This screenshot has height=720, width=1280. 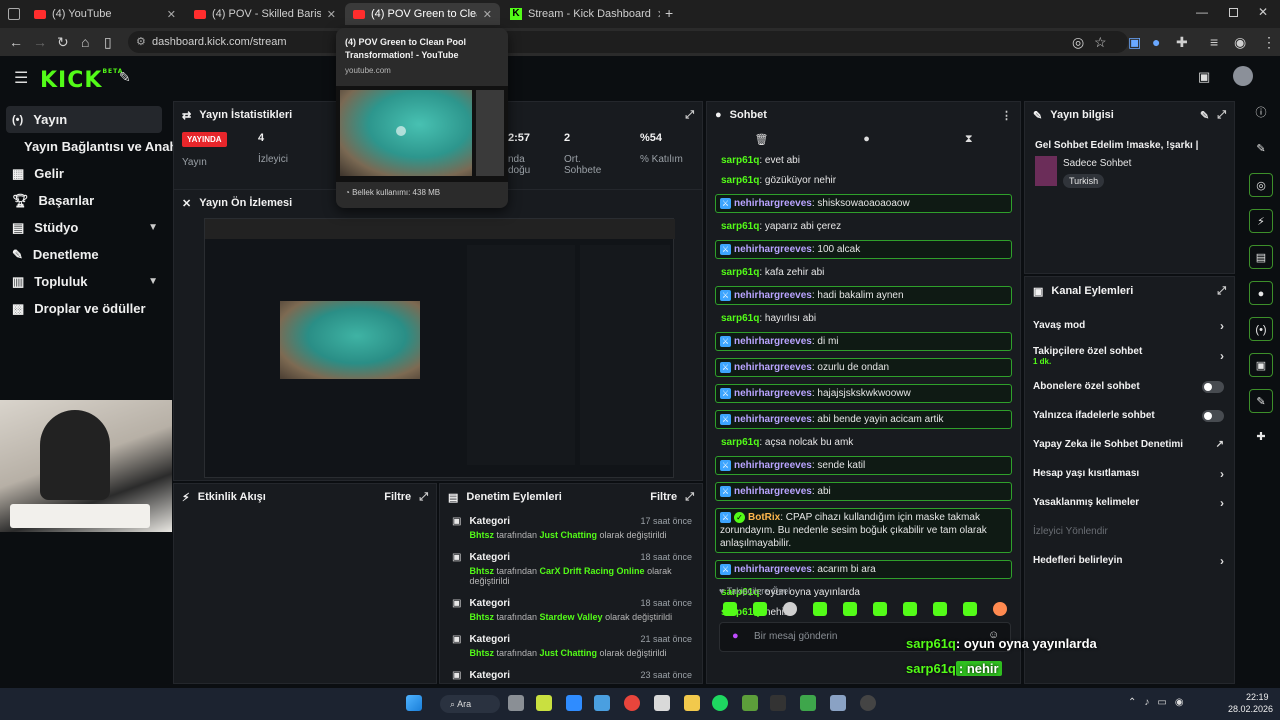 I want to click on sidebar-item-moderation: ✎ Denetleme, so click(x=85, y=254).